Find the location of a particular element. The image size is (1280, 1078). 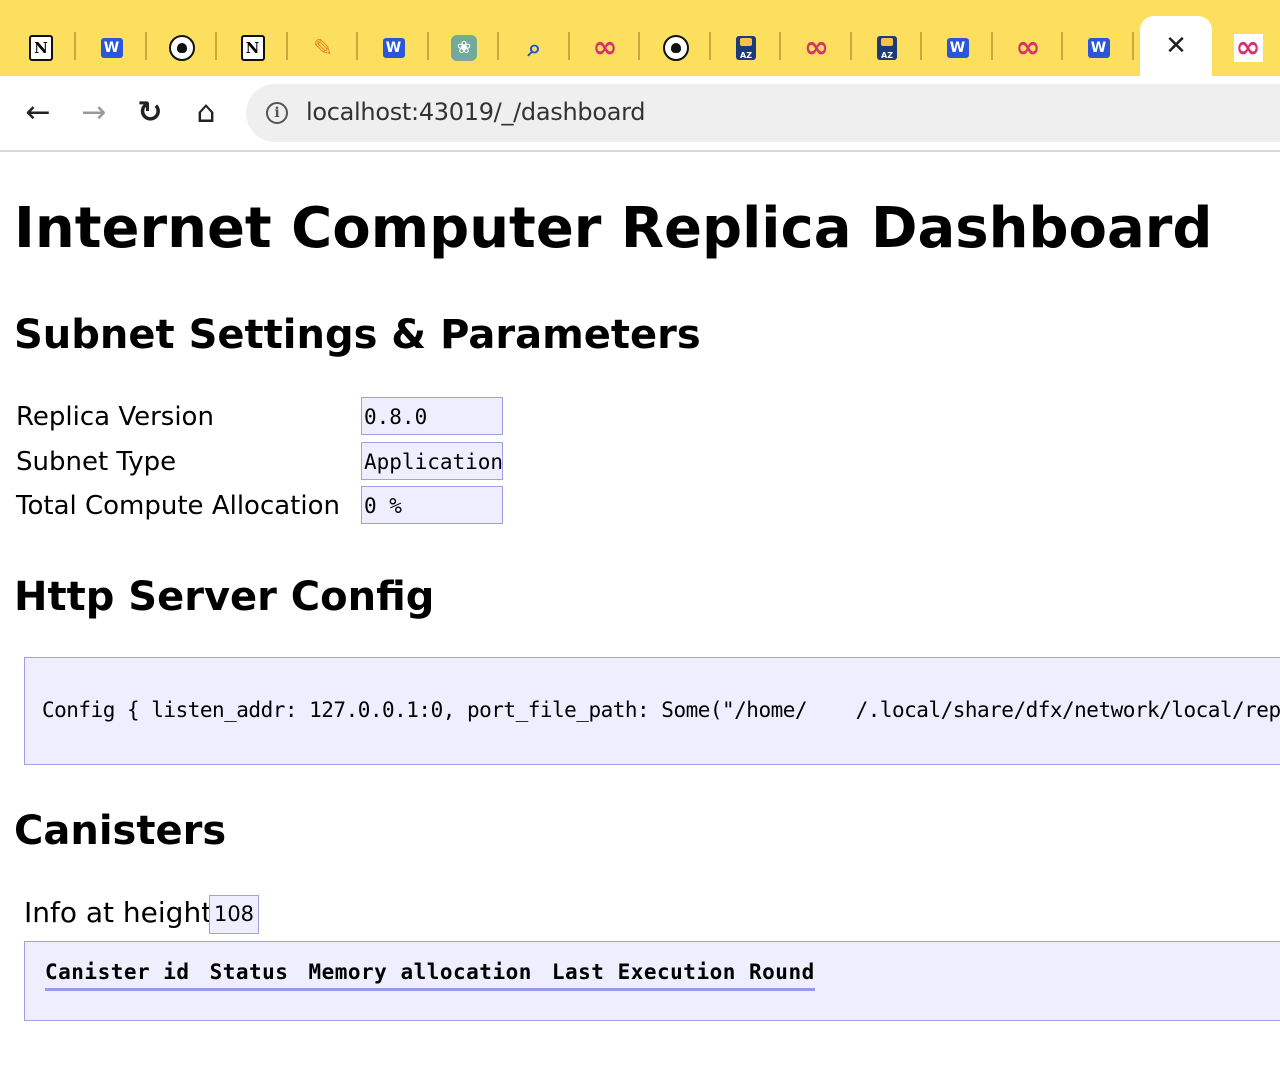

site-info-icon: i is located at coordinates (277, 113).